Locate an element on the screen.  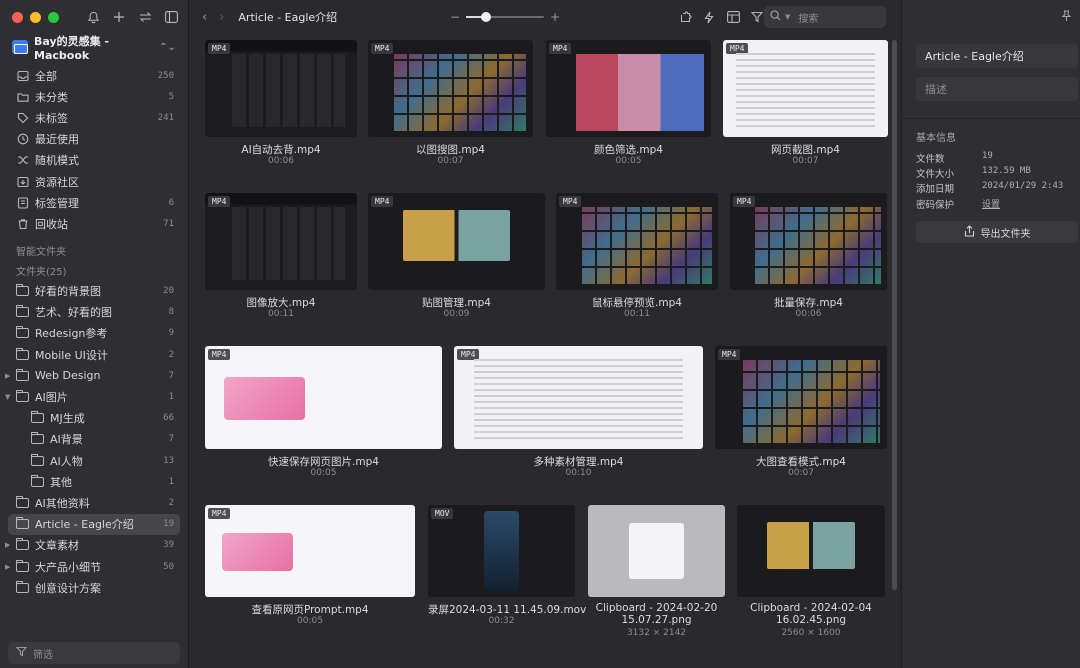
filter-icon is located at coordinates (757, 17).